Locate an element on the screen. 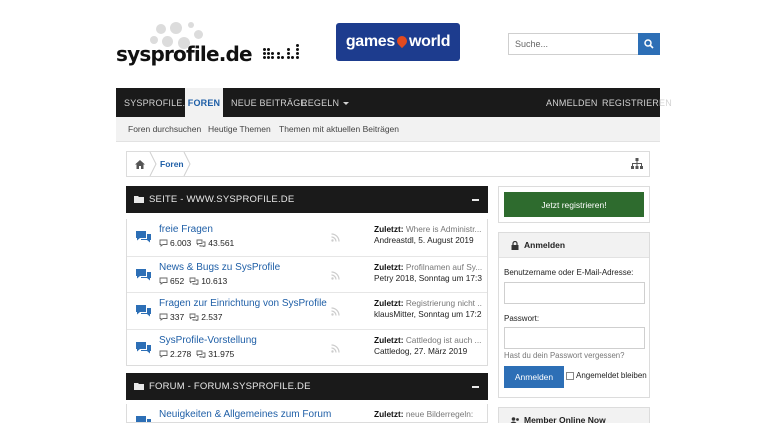  forum-title: Neuigkeiten & Allgemeines zum Forum is located at coordinates (245, 414).